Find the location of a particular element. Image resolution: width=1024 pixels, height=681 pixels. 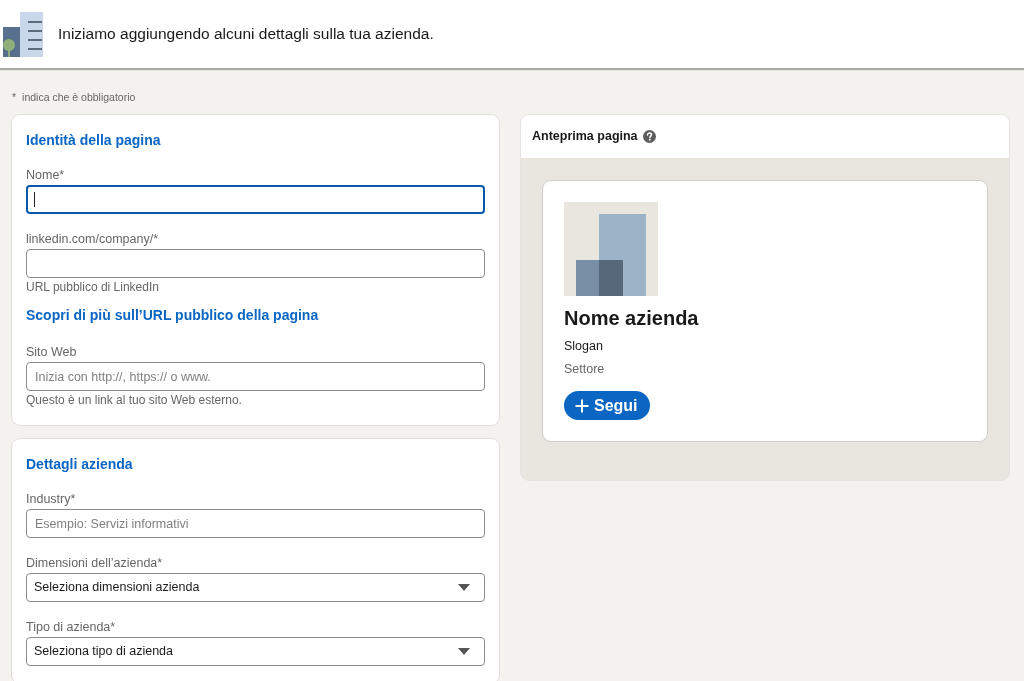

plus-icon is located at coordinates (582, 405).